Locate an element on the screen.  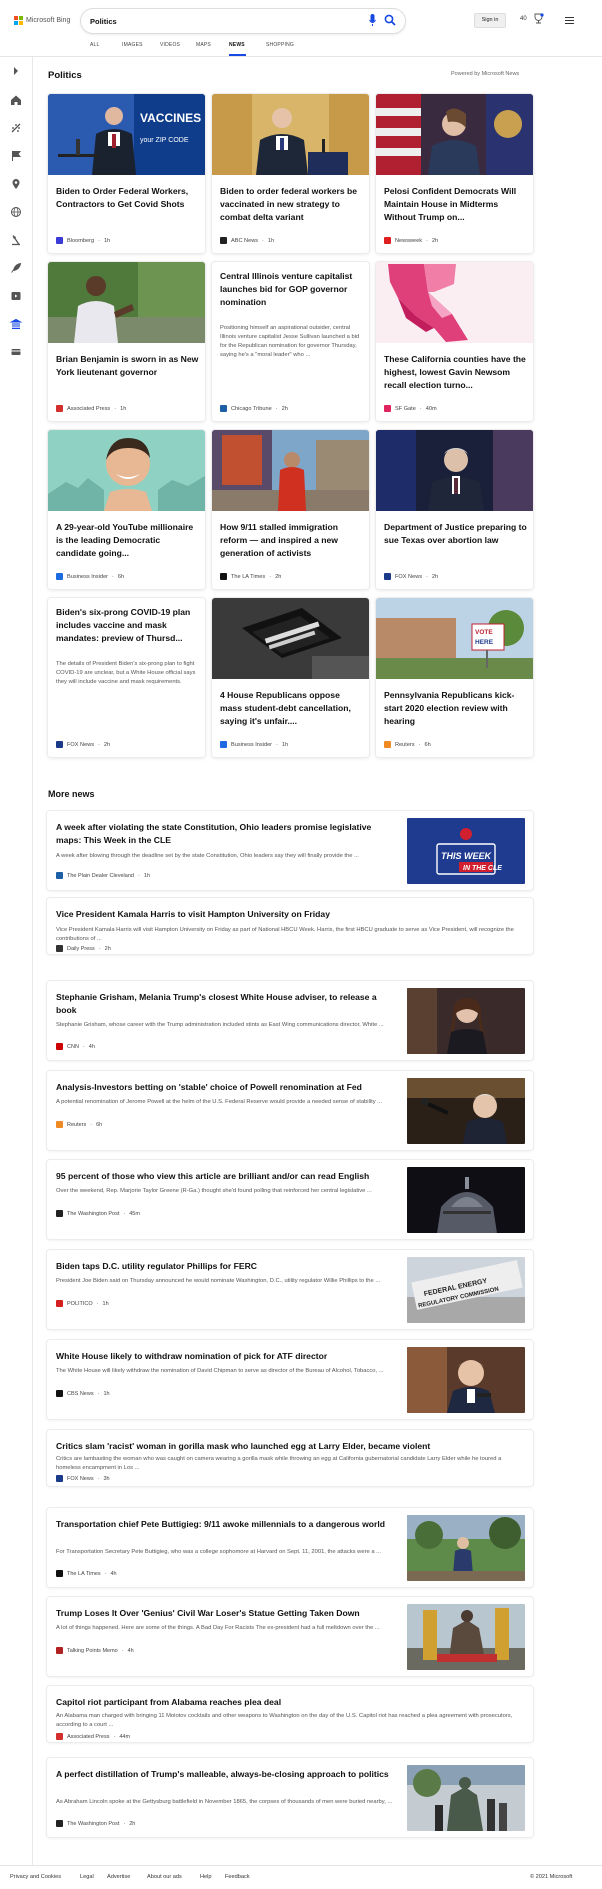
footer-link-advertise: Advertise is located at coordinates (118, 1877).